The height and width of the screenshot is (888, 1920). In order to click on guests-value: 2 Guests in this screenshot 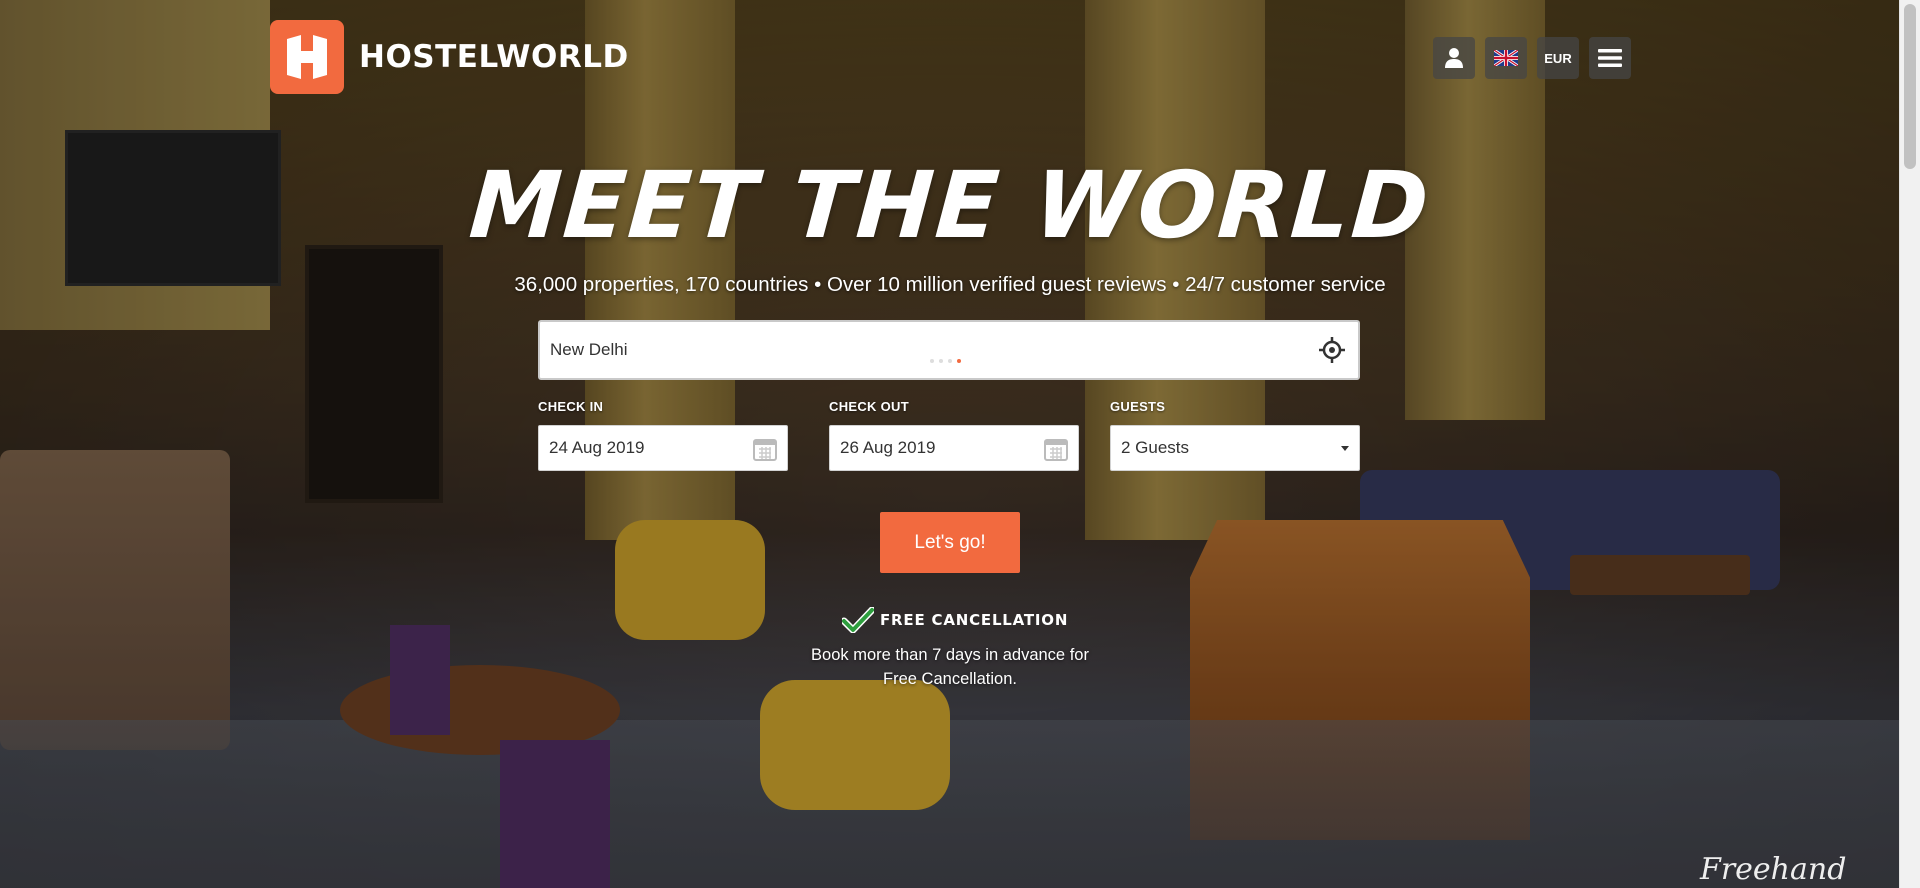, I will do `click(1155, 447)`.